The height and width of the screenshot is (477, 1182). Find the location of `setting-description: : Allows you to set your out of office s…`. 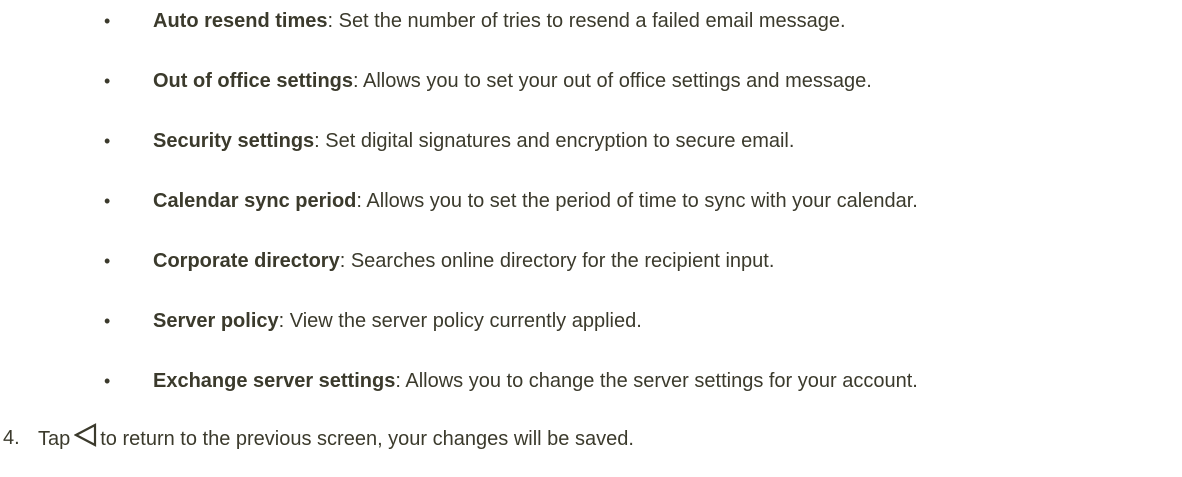

setting-description: : Allows you to set your out of office s… is located at coordinates (612, 81).